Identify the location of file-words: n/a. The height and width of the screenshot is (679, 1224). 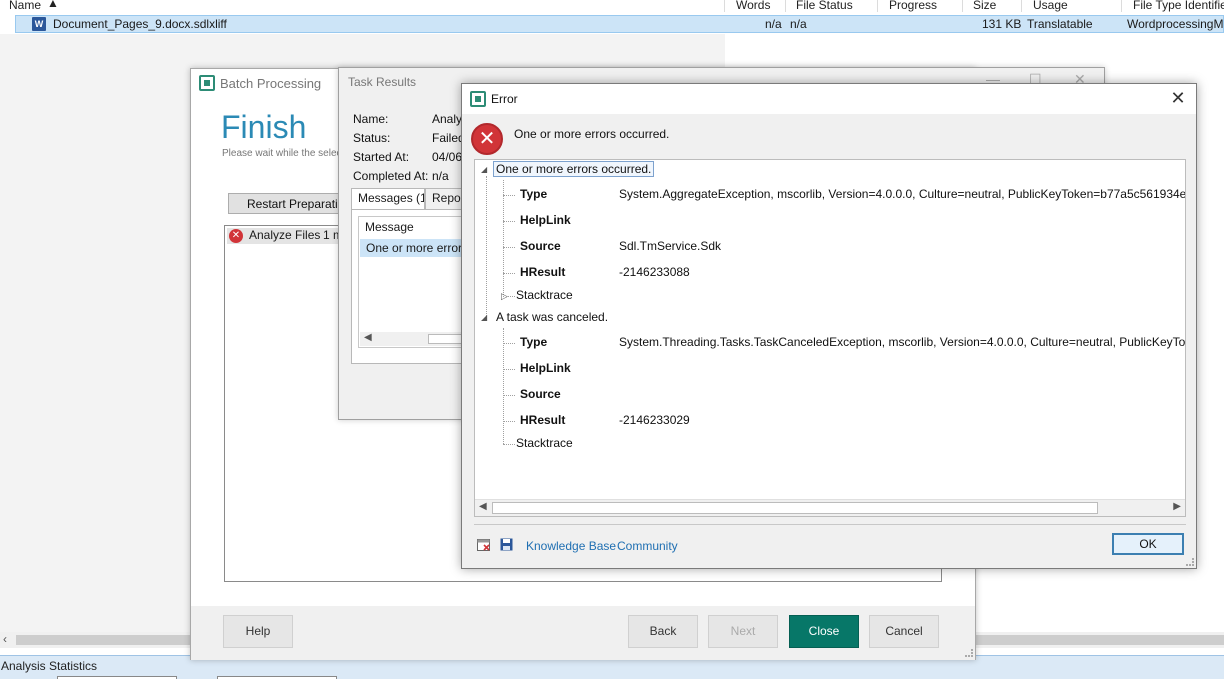
(773, 24).